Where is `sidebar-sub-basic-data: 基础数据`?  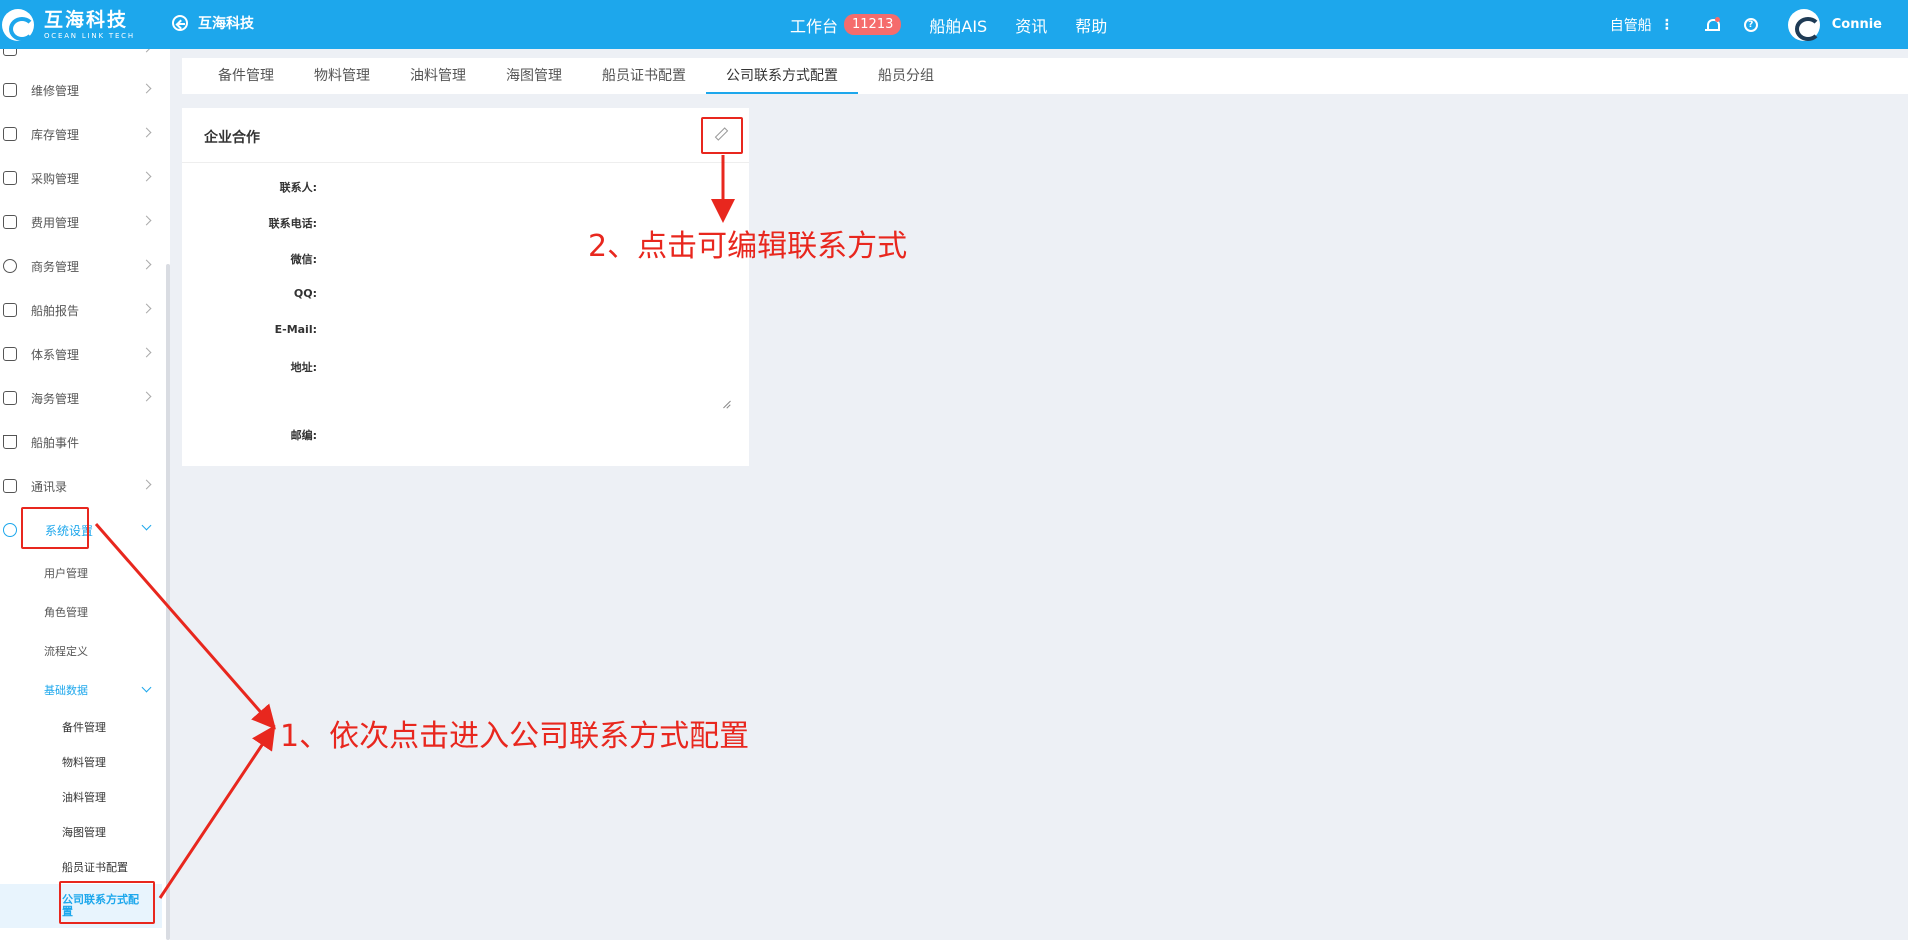
sidebar-sub-basic-data: 基础数据 is located at coordinates (81, 690).